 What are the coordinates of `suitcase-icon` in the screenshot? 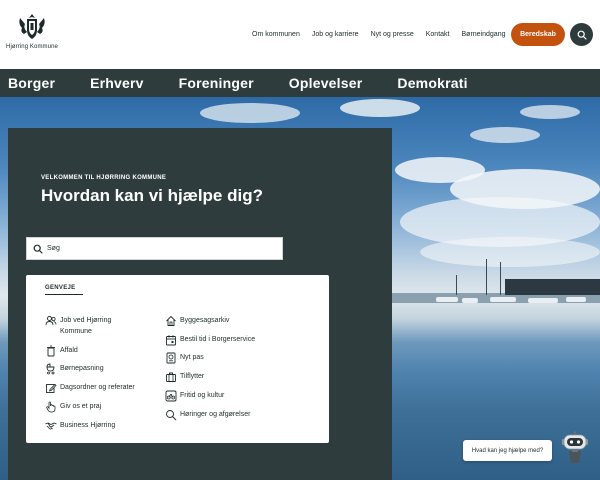 It's located at (171, 377).